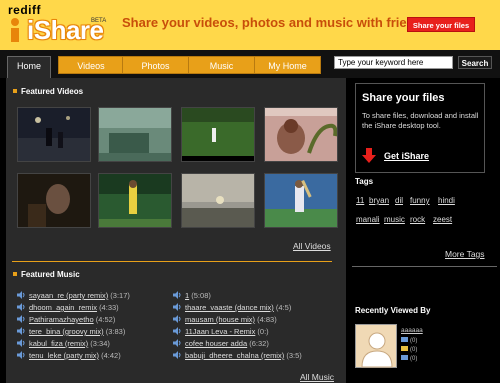 This screenshot has width=500, height=383. Describe the element at coordinates (404, 357) in the screenshot. I see `music-icon` at that location.